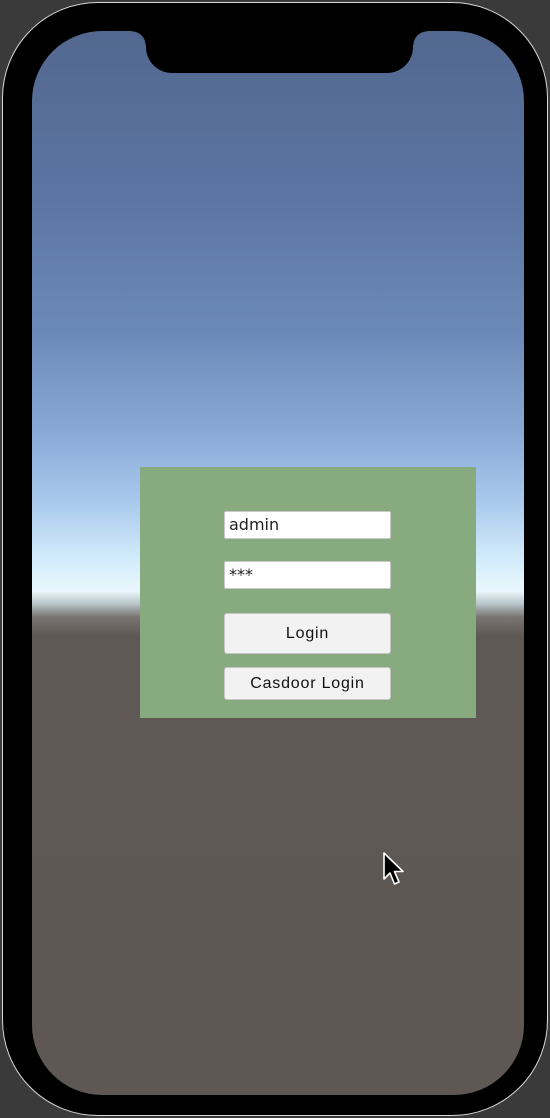  What do you see at coordinates (393, 868) in the screenshot?
I see `mouse-pointer-icon` at bounding box center [393, 868].